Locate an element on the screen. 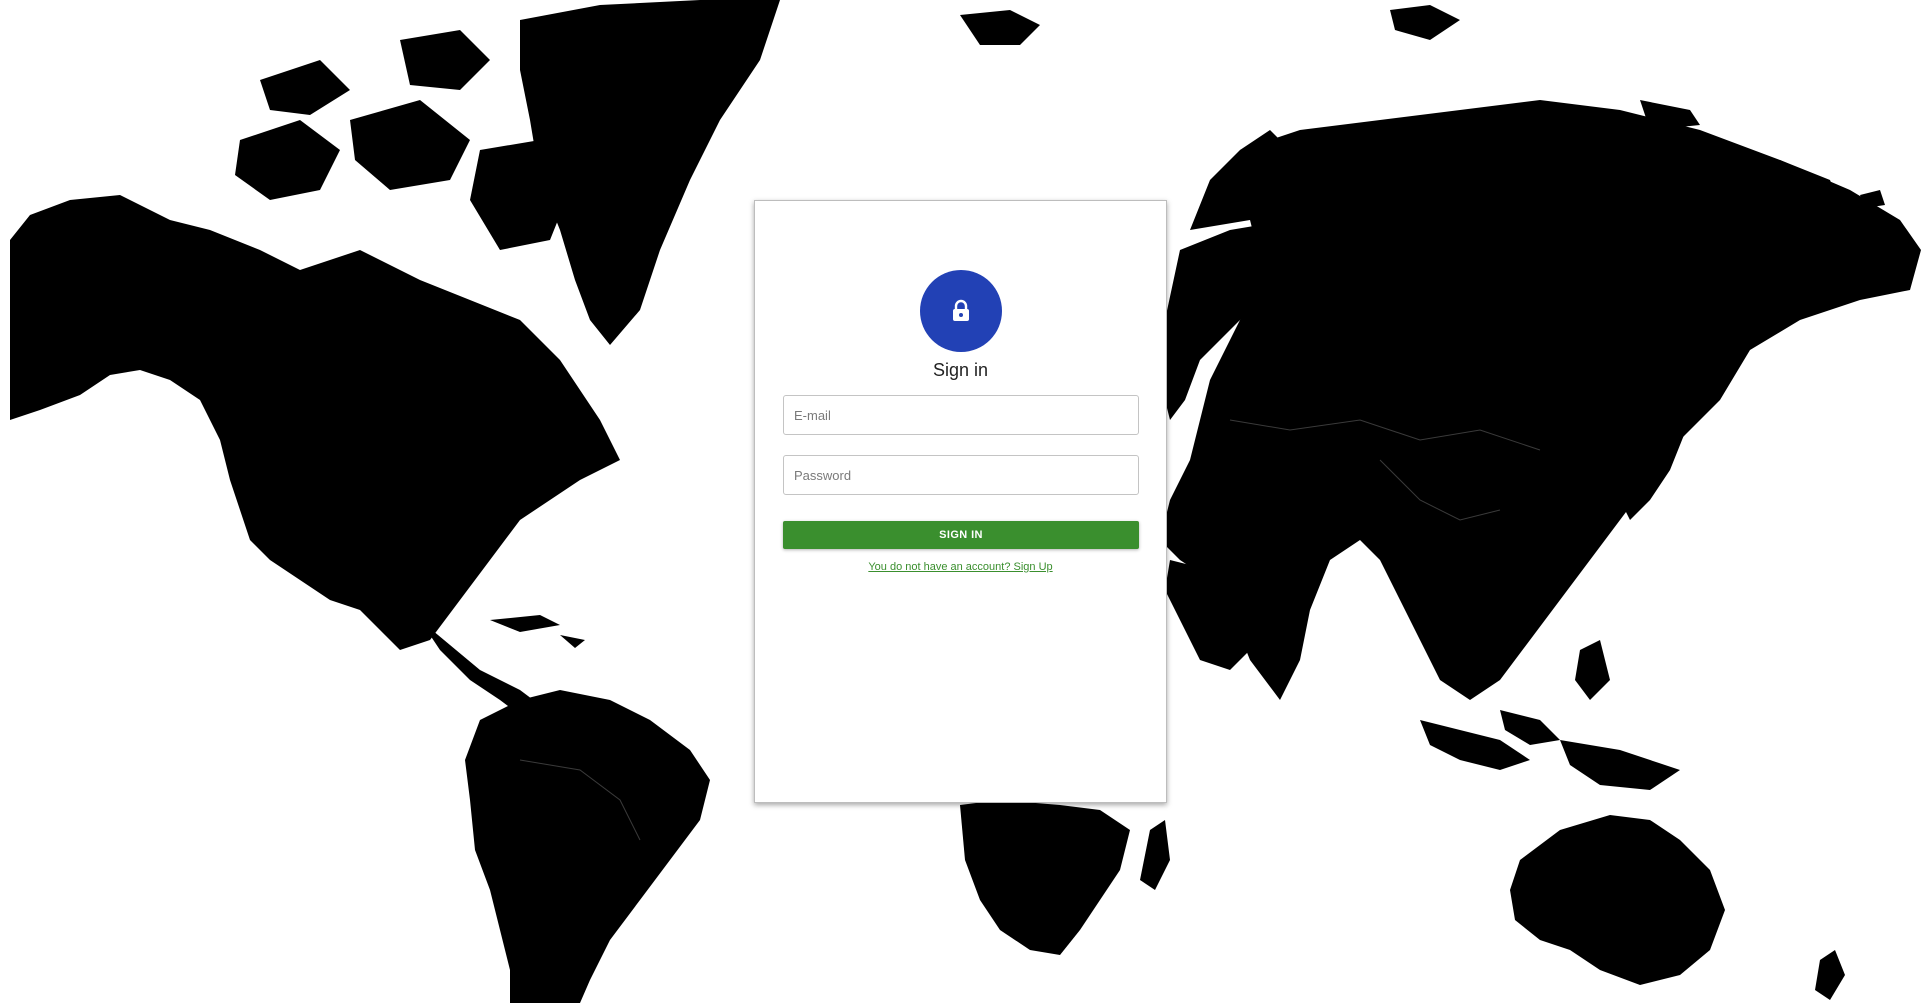 This screenshot has height=1003, width=1921. email-field is located at coordinates (961, 415).